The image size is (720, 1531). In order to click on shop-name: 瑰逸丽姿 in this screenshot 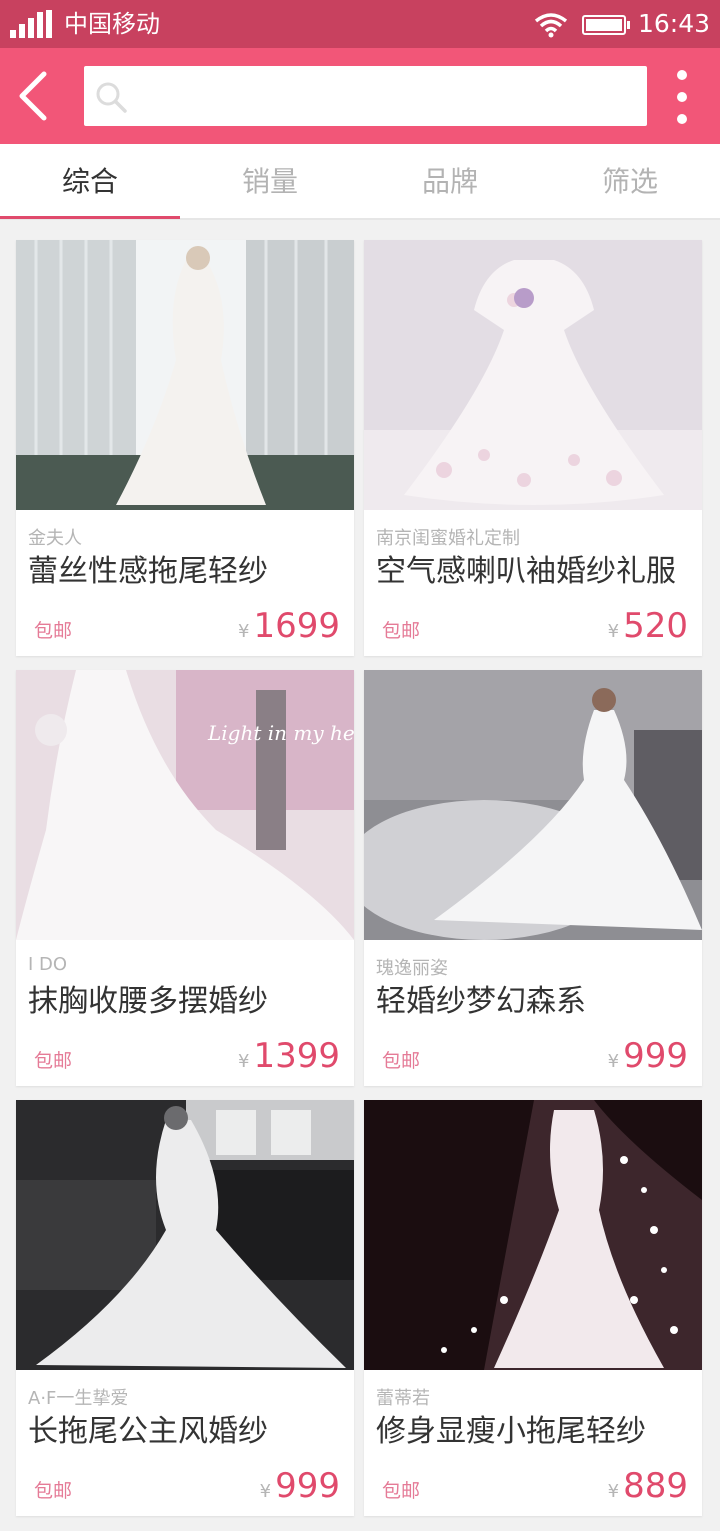, I will do `click(412, 968)`.